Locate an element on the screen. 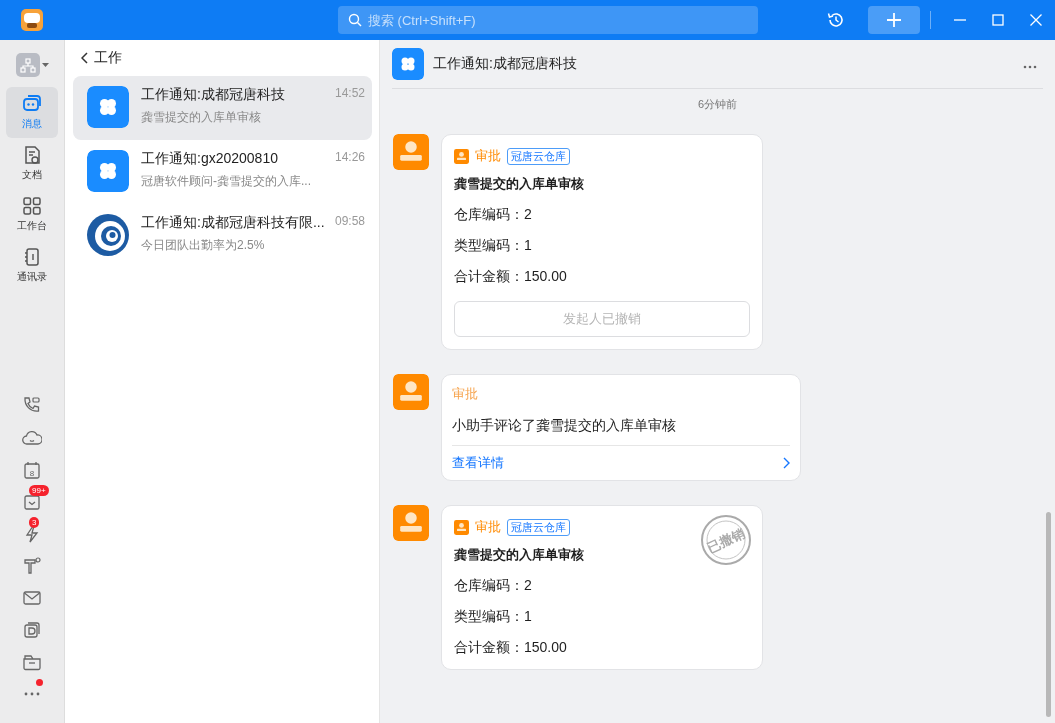  rail-tab: 工作台 is located at coordinates (32, 214).